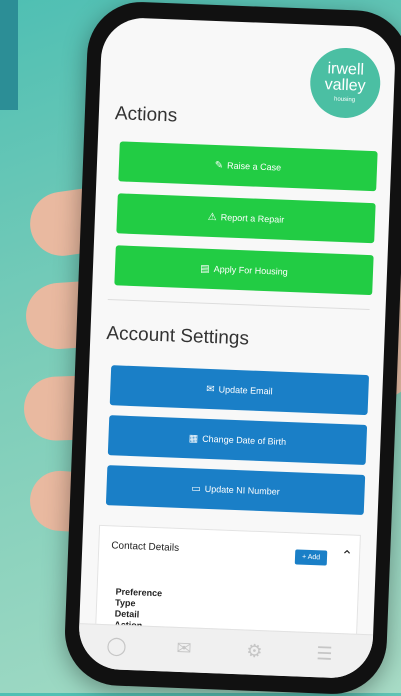 This screenshot has height=696, width=401. I want to click on change-dob-button: ▦ Change Date of Birth, so click(237, 440).